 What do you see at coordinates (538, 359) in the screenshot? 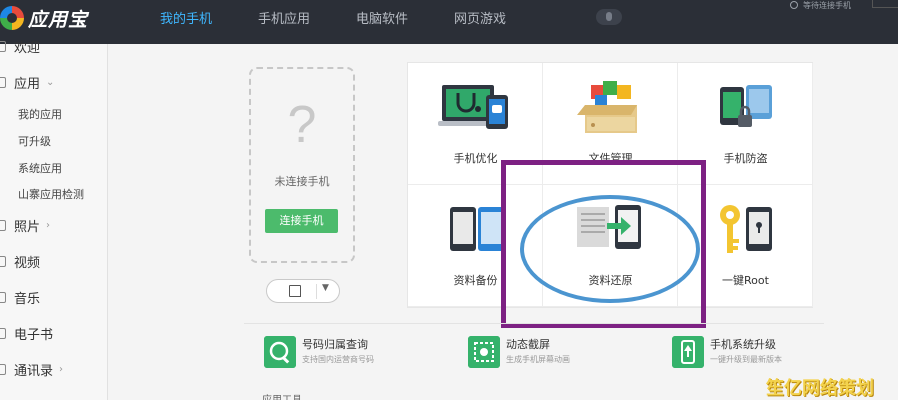
I see `feature-desc: 生成手机屏幕动画` at bounding box center [538, 359].